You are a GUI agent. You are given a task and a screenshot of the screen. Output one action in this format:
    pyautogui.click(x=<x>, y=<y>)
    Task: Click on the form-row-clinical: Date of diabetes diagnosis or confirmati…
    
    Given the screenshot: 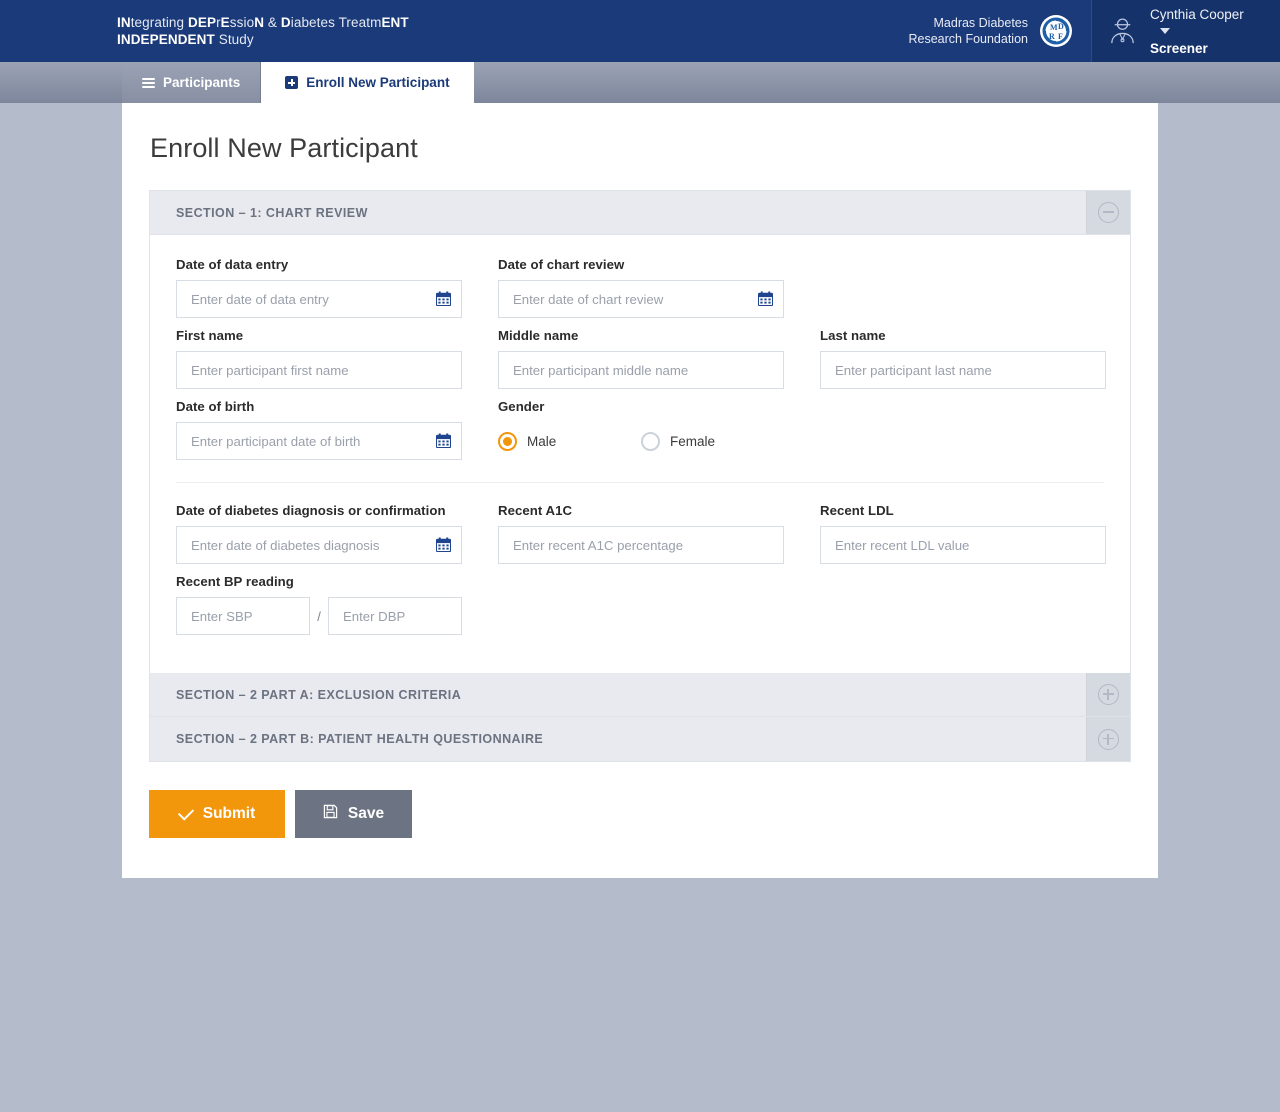 What is the action you would take?
    pyautogui.click(x=641, y=533)
    